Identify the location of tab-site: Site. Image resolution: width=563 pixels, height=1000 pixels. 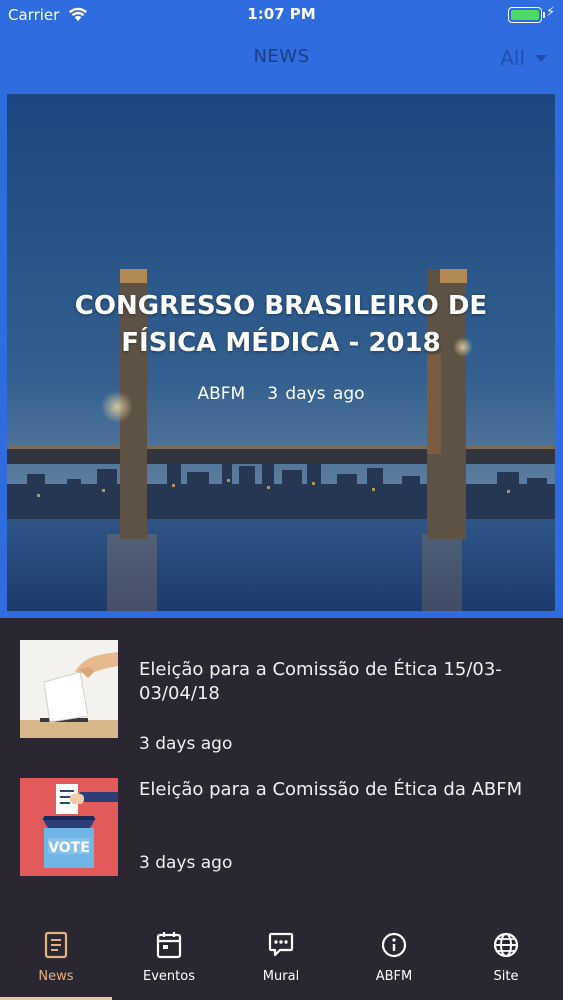
(506, 959).